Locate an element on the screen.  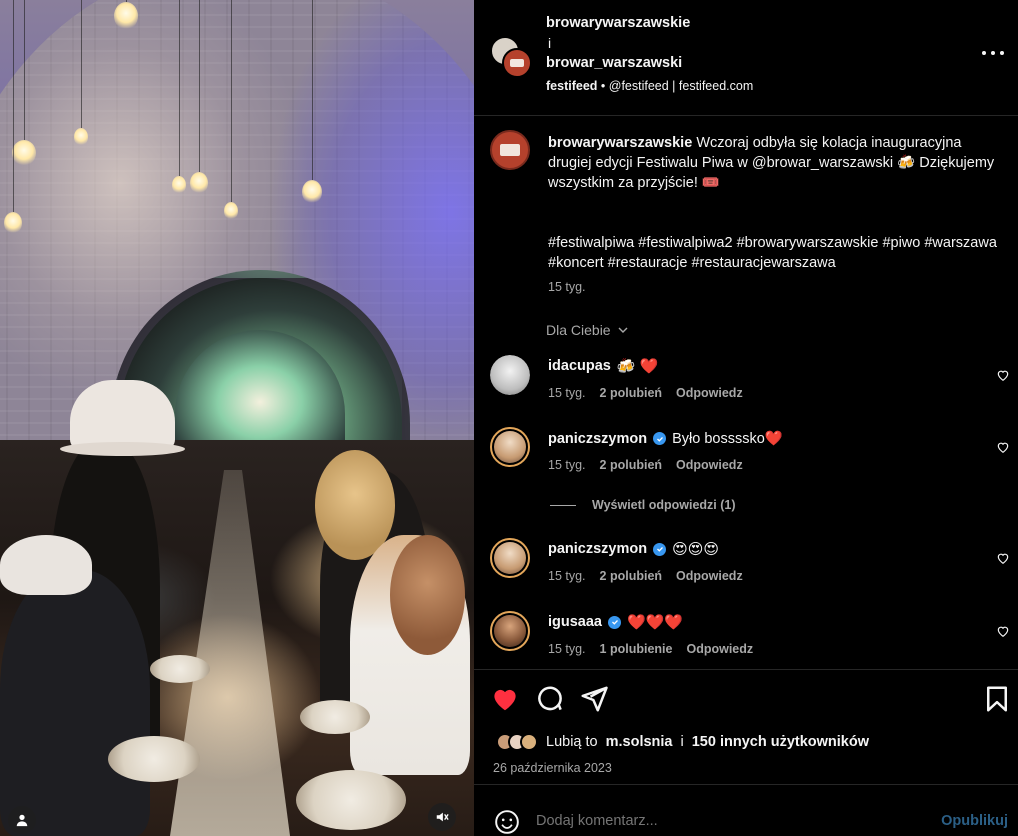
likes-middle: i is located at coordinates (682, 742).